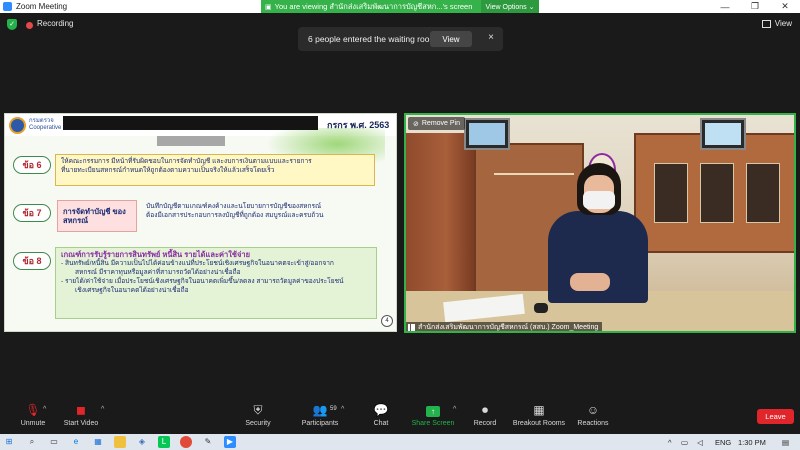 This screenshot has height=450, width=800. Describe the element at coordinates (32, 442) in the screenshot. I see `taskbar-search-icon: ⌕` at that location.